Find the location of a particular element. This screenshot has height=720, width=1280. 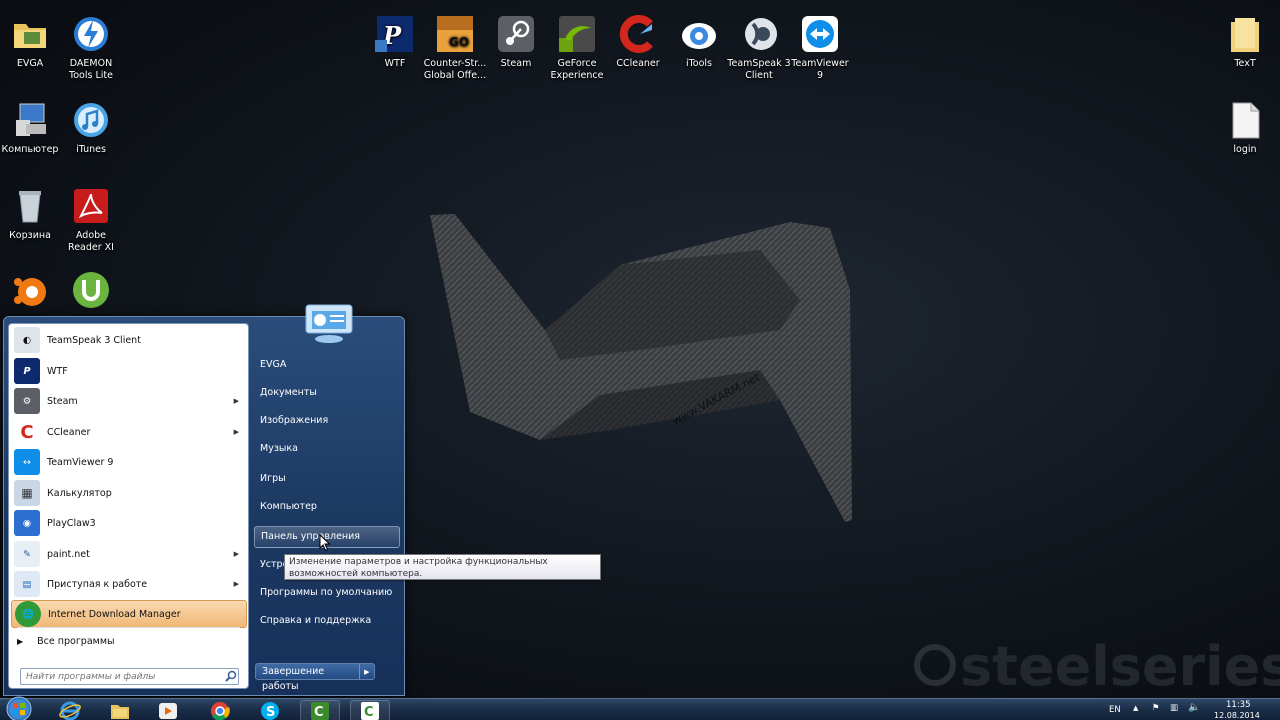

start-program-ccleaner: C CCleaner ▶ is located at coordinates (129, 432).